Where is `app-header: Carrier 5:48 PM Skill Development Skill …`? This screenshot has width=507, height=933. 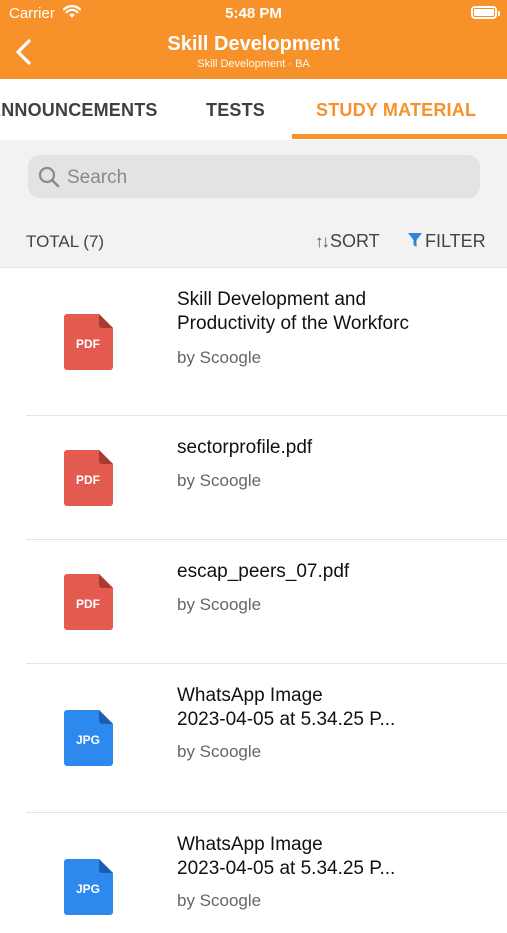 app-header: Carrier 5:48 PM Skill Development Skill … is located at coordinates (253, 39).